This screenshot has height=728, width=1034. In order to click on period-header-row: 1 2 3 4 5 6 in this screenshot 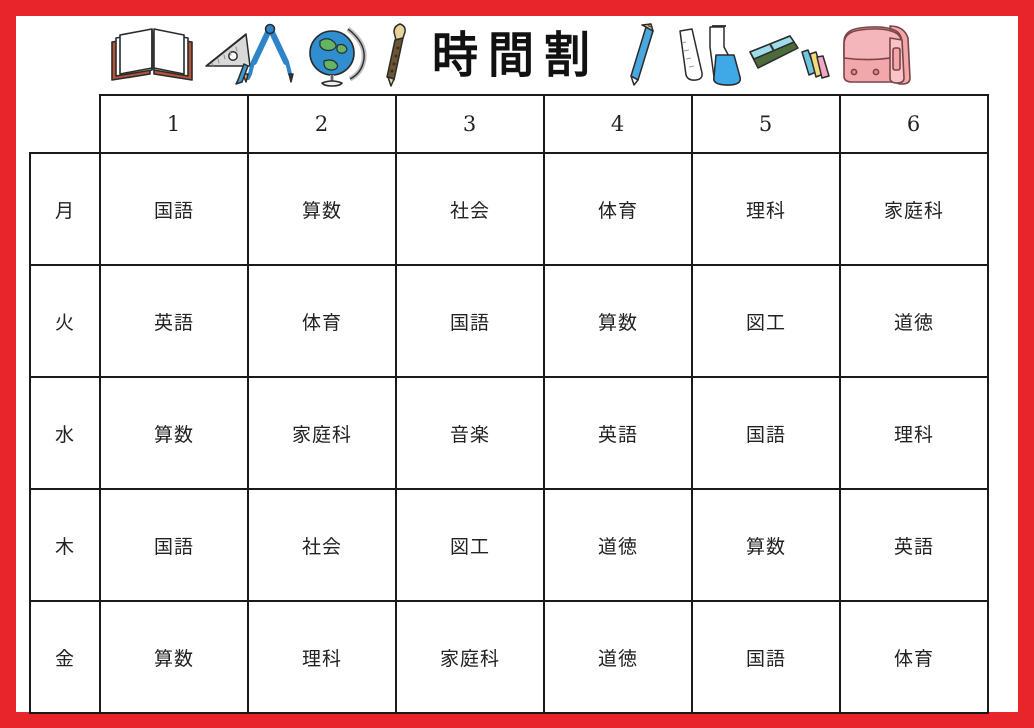, I will do `click(509, 124)`.